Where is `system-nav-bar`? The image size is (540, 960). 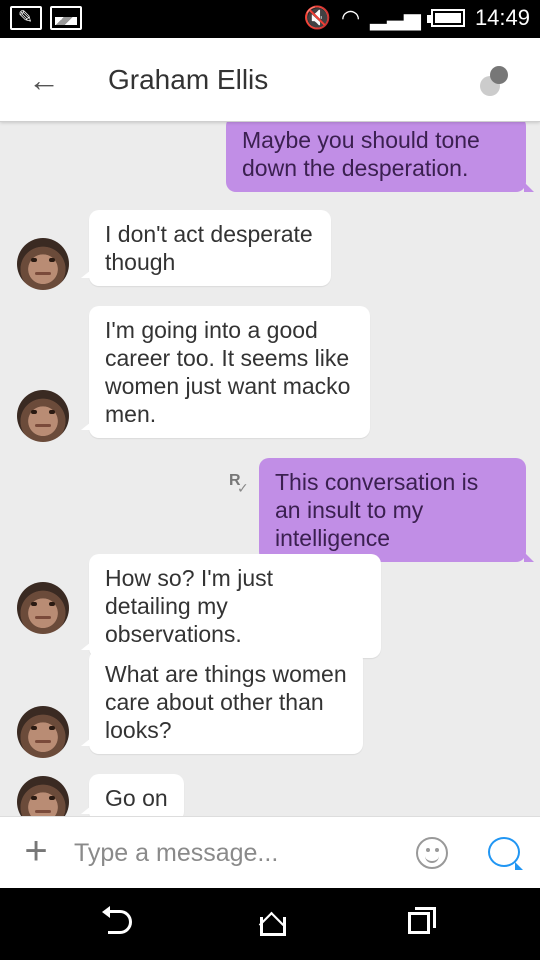
system-nav-bar is located at coordinates (270, 924).